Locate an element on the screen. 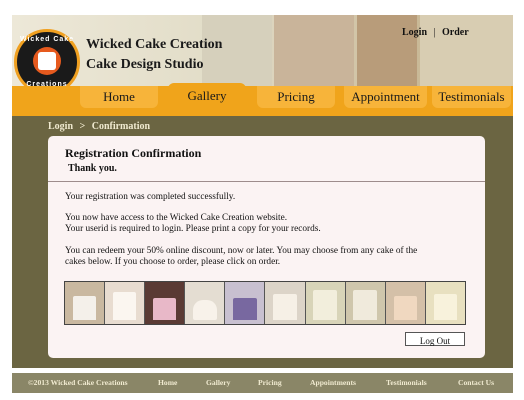 Image resolution: width=524 pixels, height=400 pixels. brand-name: Wicked Cake Creation is located at coordinates (154, 44).